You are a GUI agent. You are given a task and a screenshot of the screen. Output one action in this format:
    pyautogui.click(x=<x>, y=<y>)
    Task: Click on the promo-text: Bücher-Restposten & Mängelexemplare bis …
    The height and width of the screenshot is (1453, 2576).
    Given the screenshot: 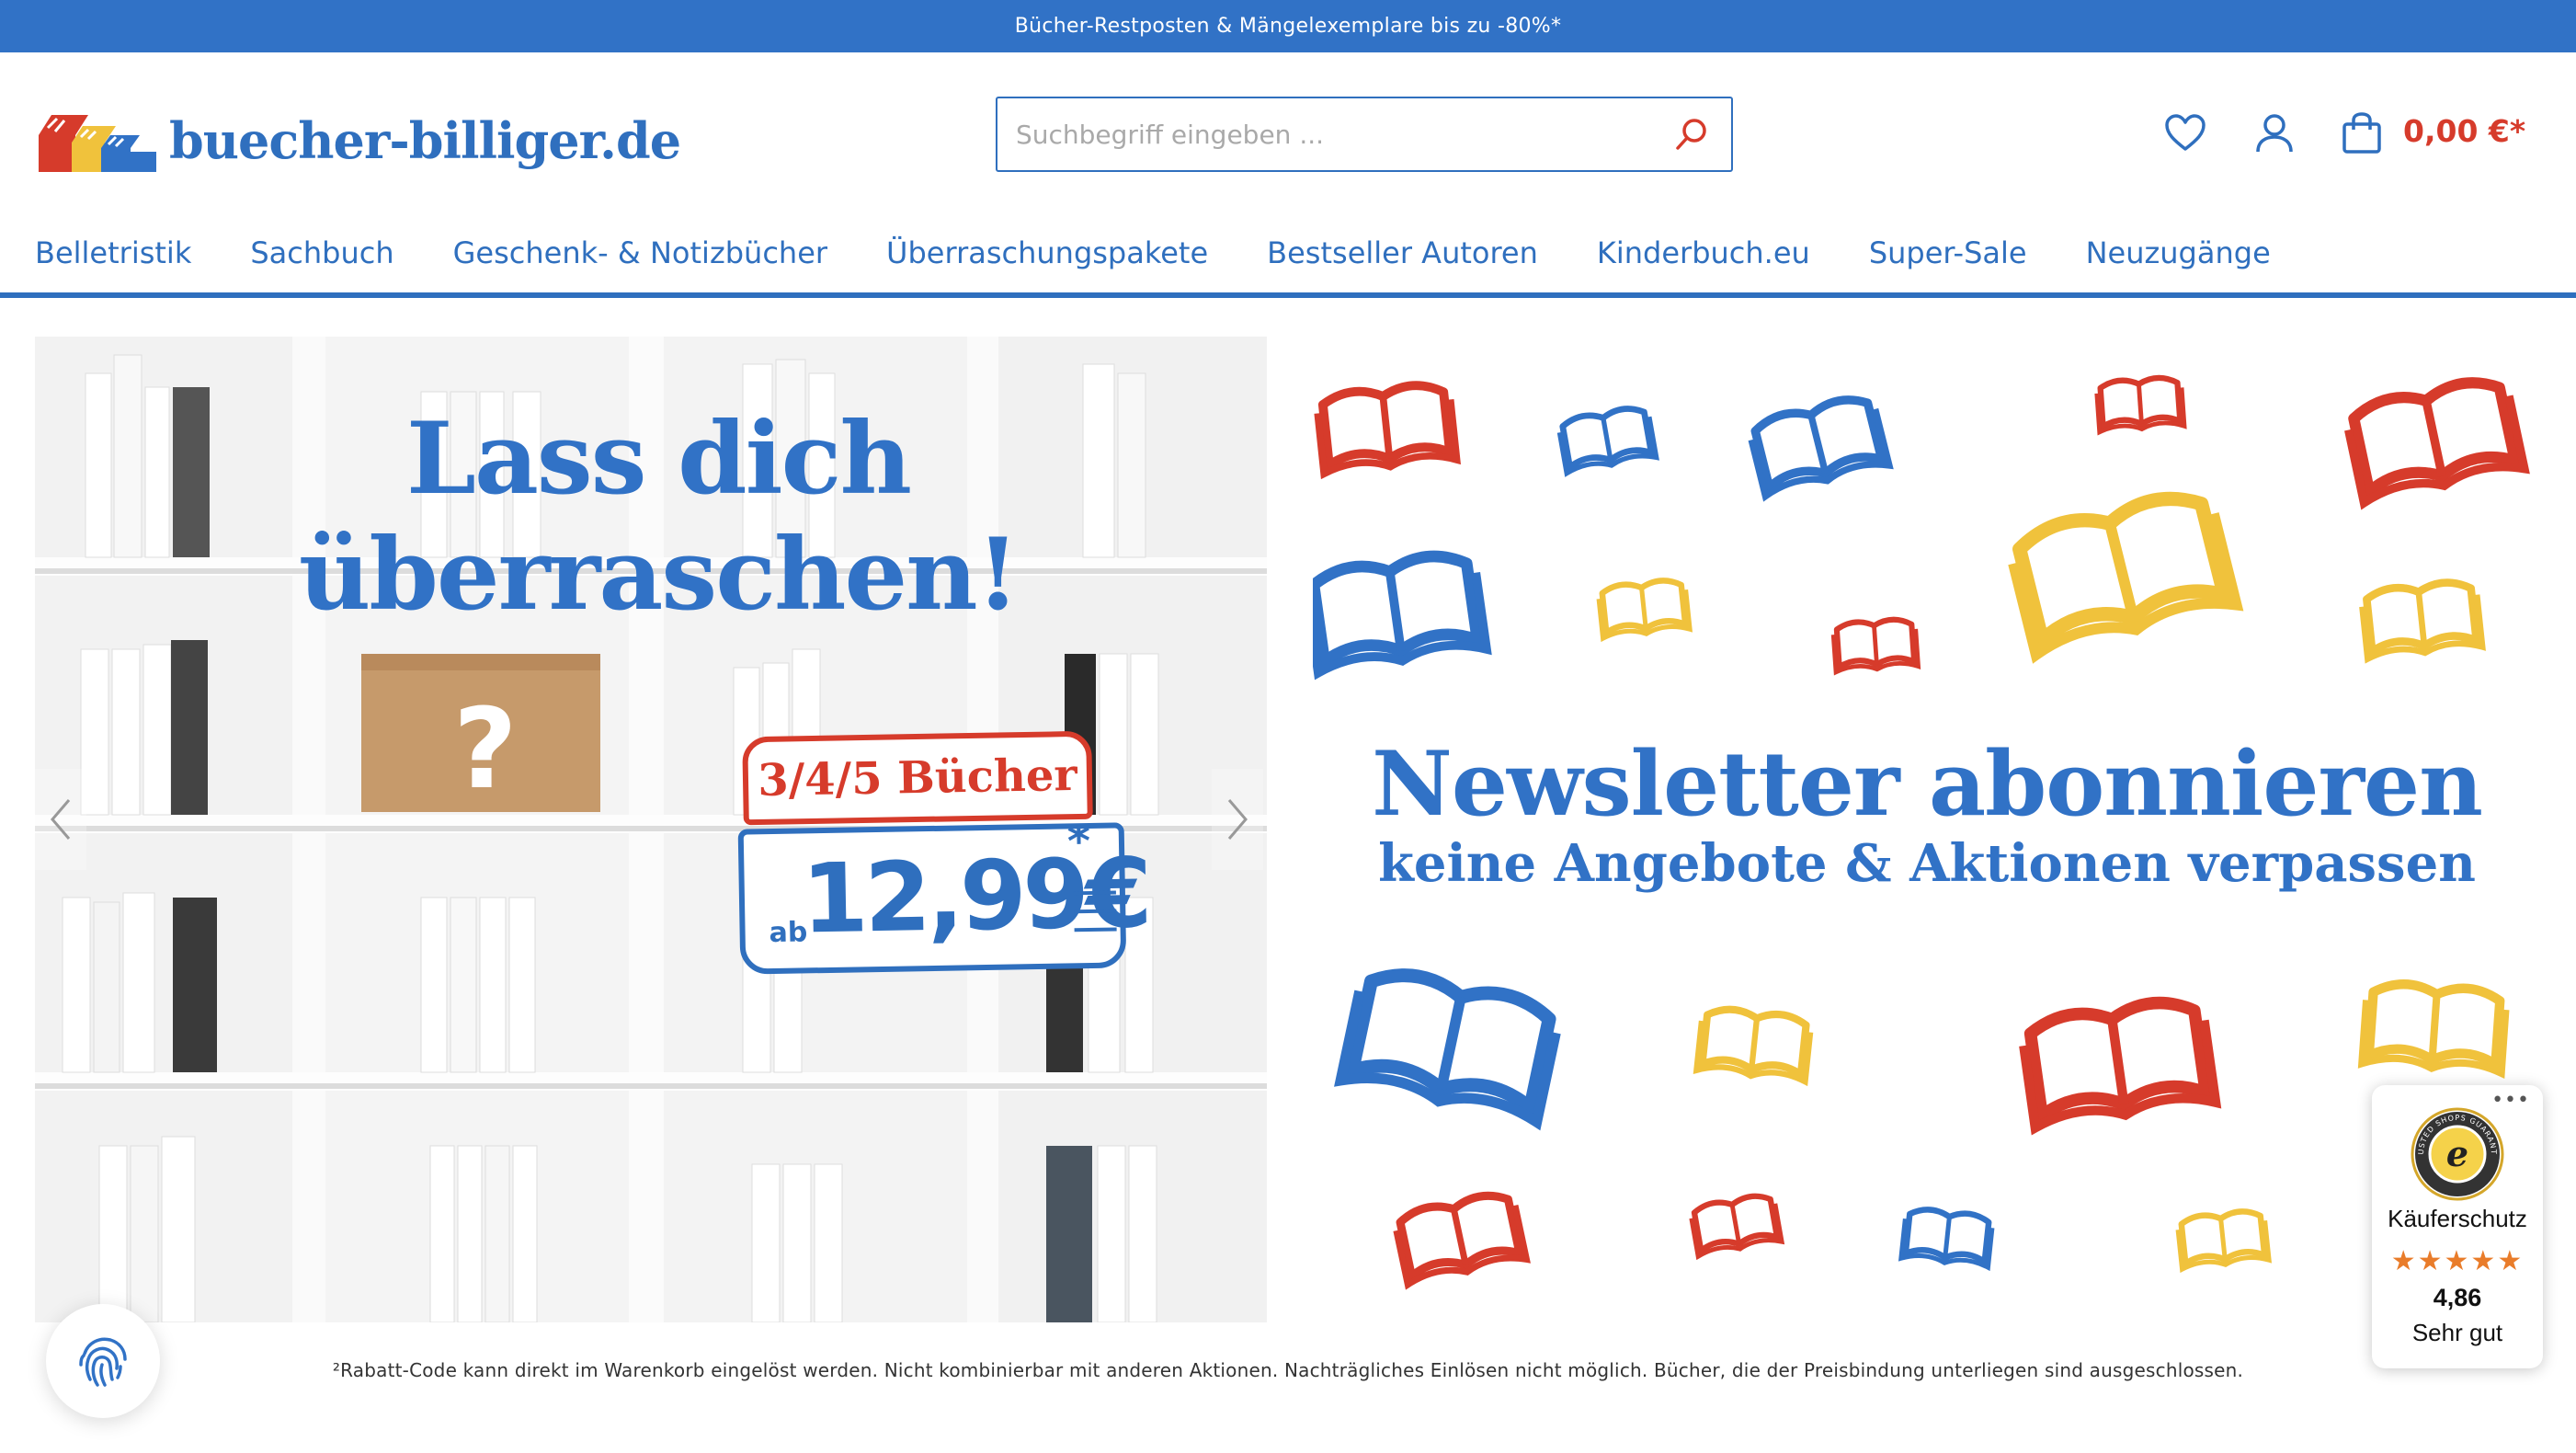 What is the action you would take?
    pyautogui.click(x=1288, y=26)
    